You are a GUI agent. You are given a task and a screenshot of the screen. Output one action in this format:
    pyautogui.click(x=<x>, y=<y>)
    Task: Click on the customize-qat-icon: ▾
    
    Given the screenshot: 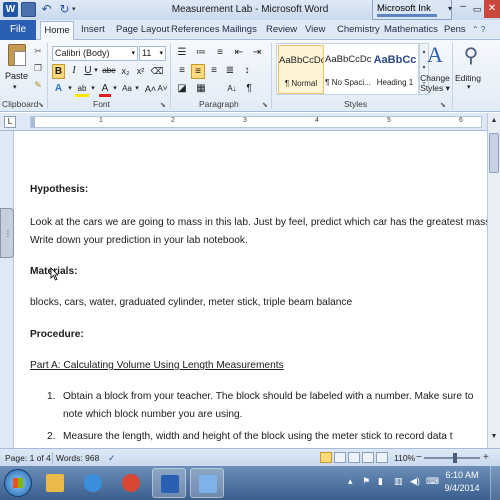 What is the action you would take?
    pyautogui.click(x=76, y=9)
    